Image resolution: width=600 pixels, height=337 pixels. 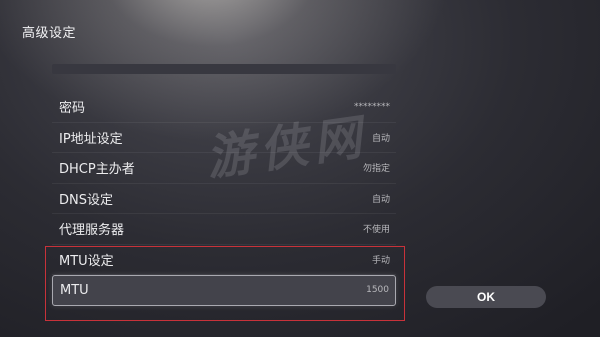 I want to click on setting-row-proxy: 代理服务器 不使用, so click(x=224, y=229).